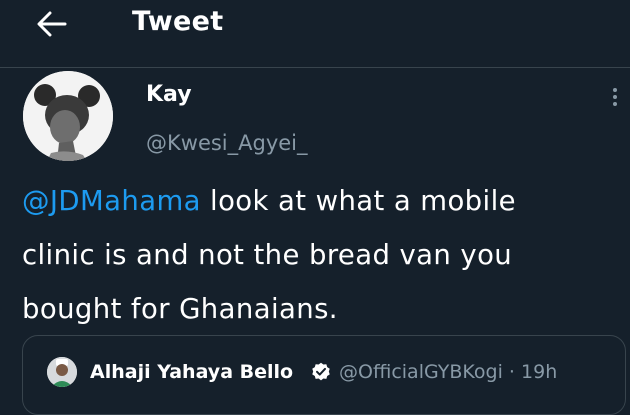 This screenshot has height=415, width=630. What do you see at coordinates (615, 97) in the screenshot?
I see `more-options-button` at bounding box center [615, 97].